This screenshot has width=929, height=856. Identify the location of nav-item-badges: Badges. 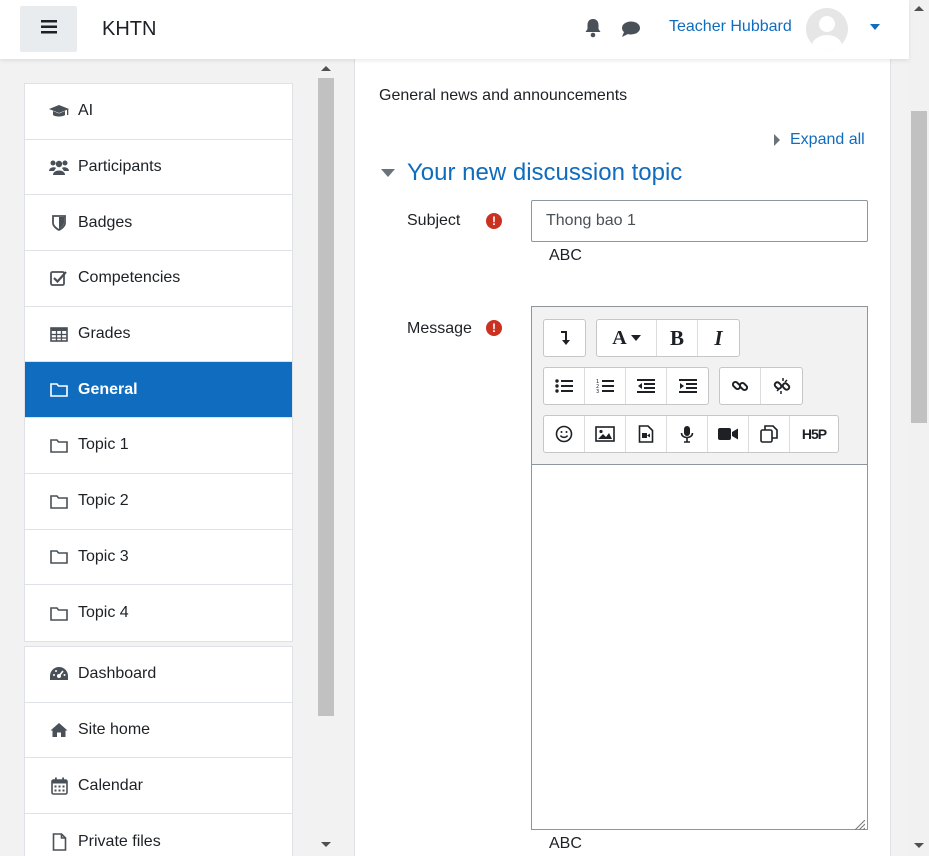
(158, 223).